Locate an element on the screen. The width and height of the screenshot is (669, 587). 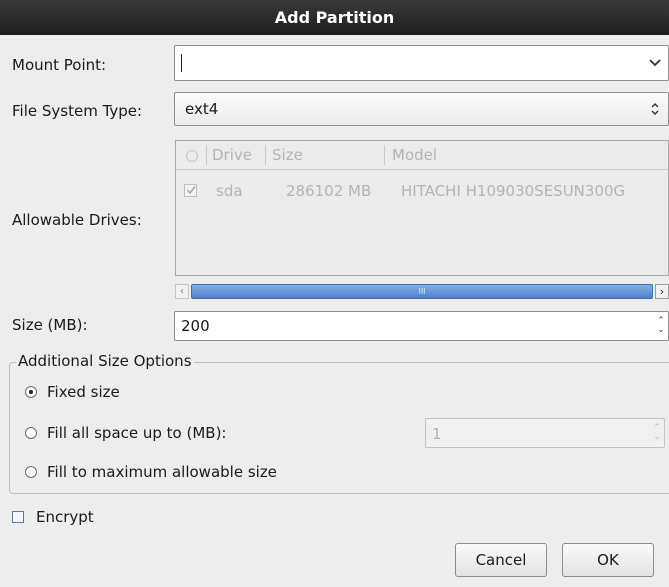
dialog-title-bar: Add Partition is located at coordinates (334, 17).